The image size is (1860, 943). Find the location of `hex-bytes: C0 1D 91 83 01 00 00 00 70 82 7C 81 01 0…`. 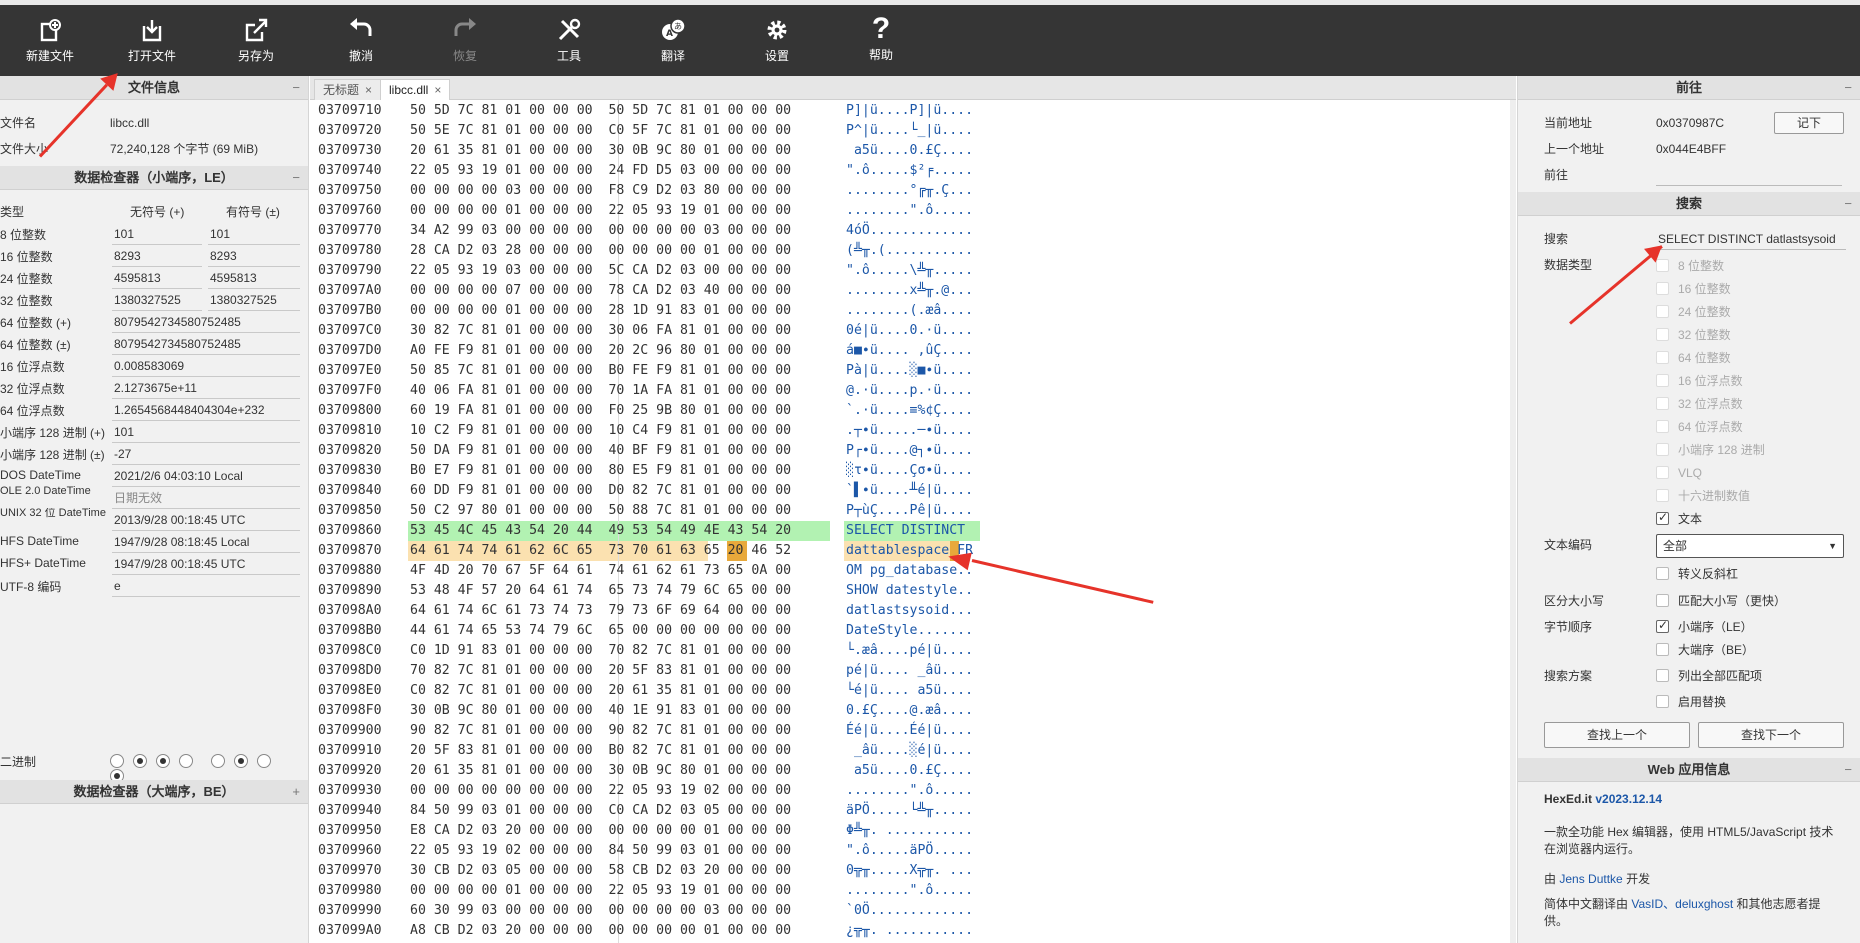

hex-bytes: C0 1D 91 83 01 00 00 00 70 82 7C 81 01 0… is located at coordinates (600, 651).